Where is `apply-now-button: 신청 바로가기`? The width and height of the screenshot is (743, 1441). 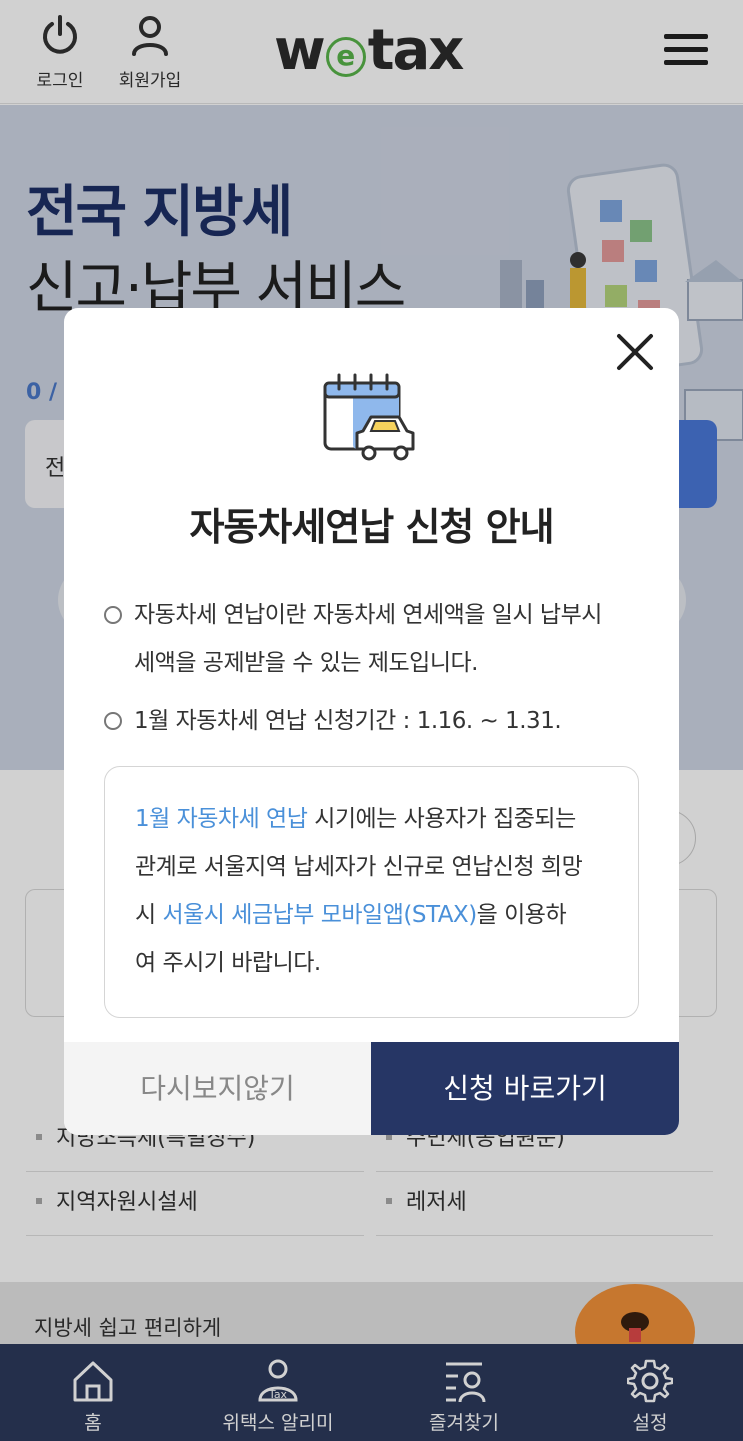
apply-now-button: 신청 바로가기 is located at coordinates (525, 1088).